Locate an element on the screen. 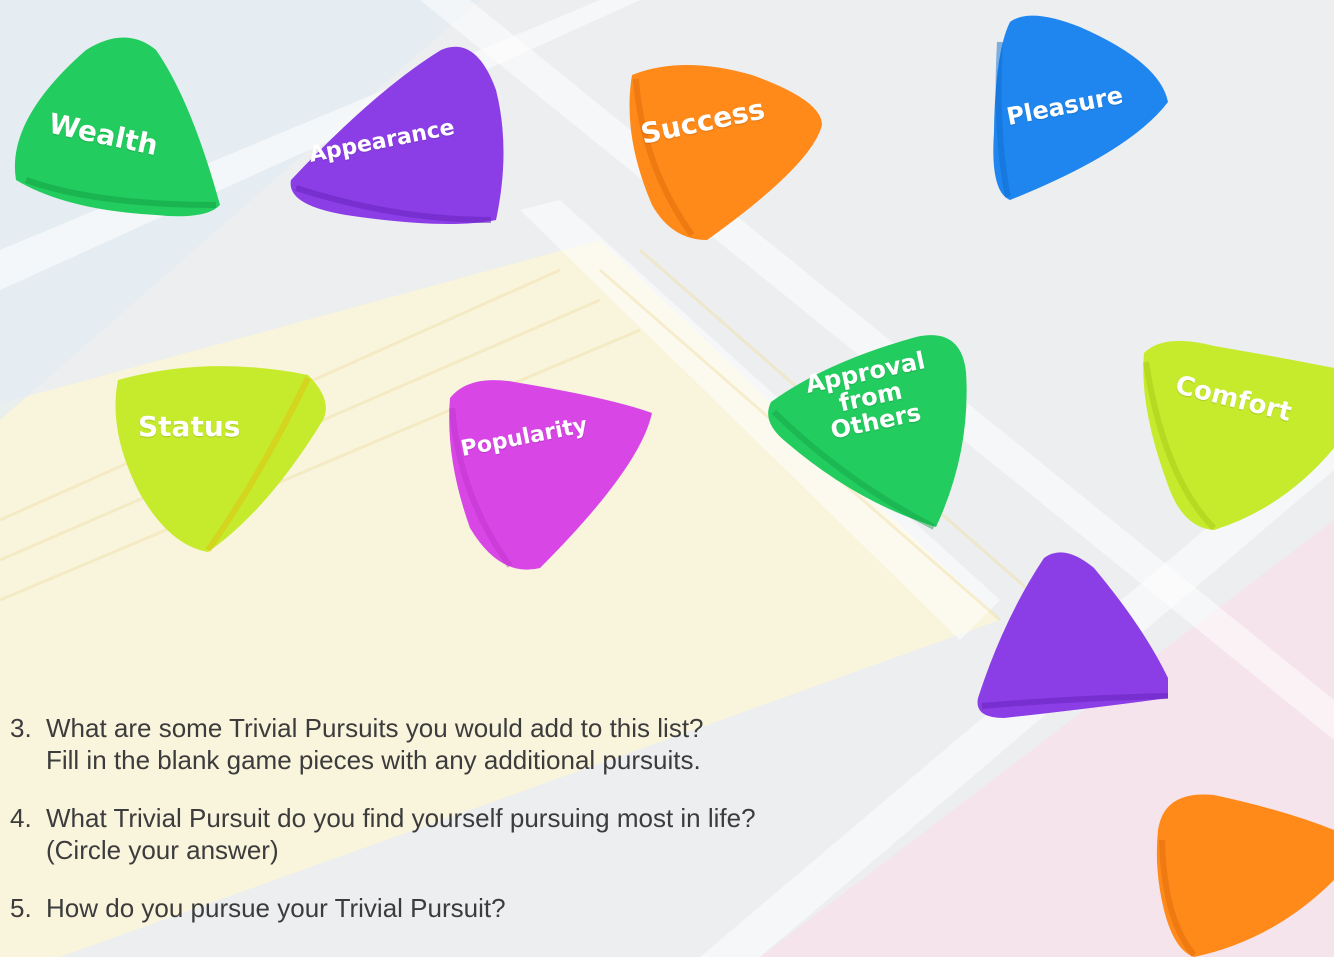  question-line: (Circle your answer) is located at coordinates (162, 850).